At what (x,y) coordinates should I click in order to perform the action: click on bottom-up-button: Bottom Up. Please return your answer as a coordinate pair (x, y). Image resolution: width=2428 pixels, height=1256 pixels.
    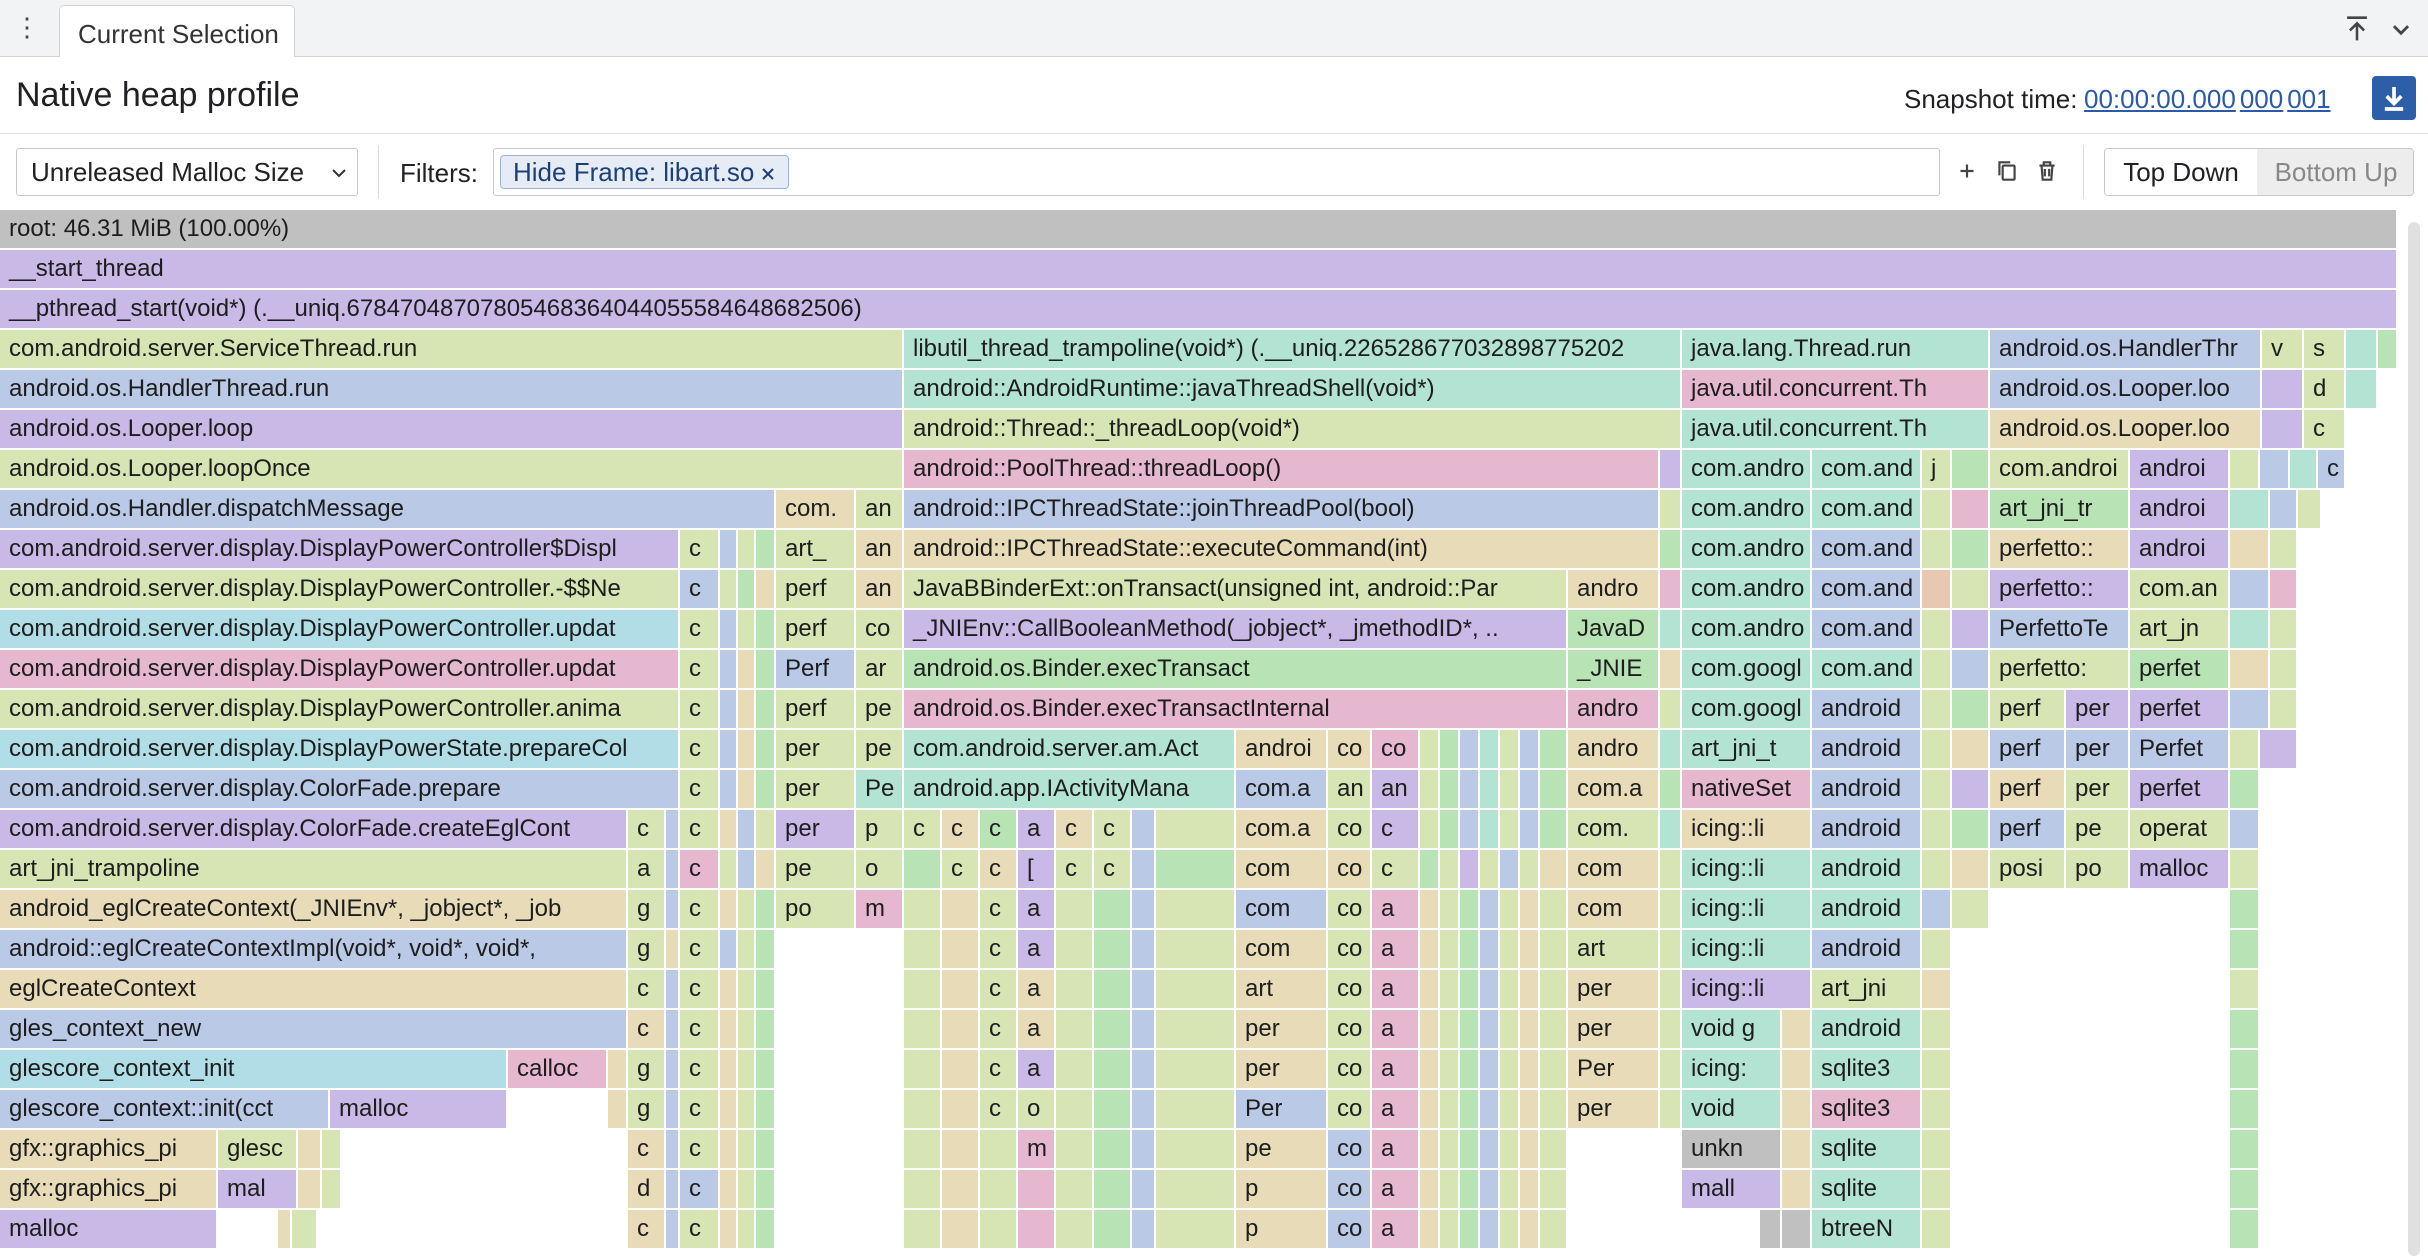
    Looking at the image, I should click on (2335, 172).